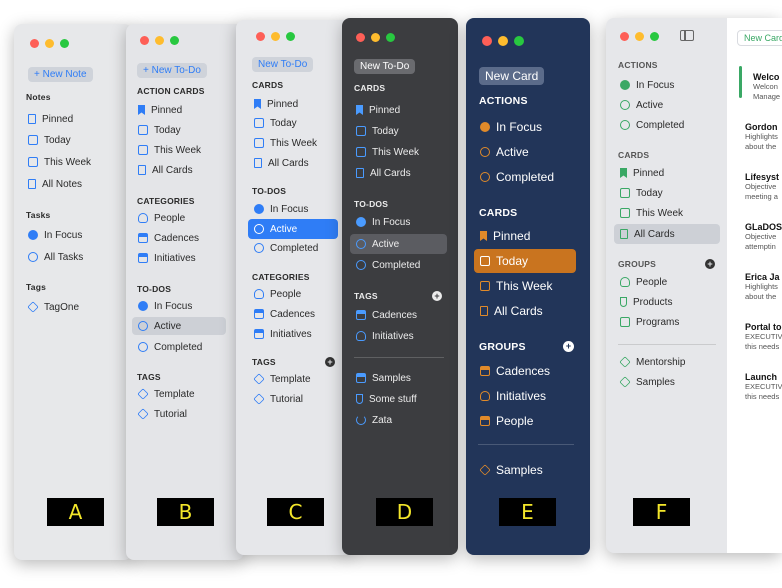 The image size is (782, 588). What do you see at coordinates (763, 187) in the screenshot?
I see `card-item: Lifesyst Objective meeting a` at bounding box center [763, 187].